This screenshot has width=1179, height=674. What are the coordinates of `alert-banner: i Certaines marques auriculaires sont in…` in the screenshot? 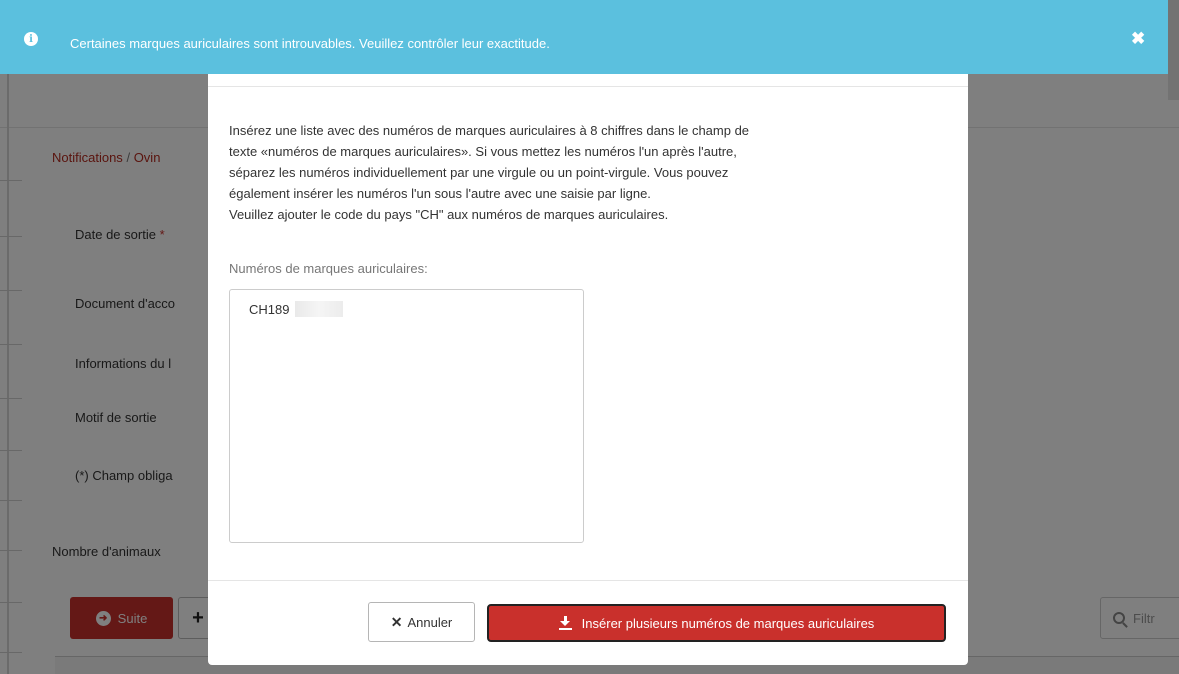 It's located at (584, 37).